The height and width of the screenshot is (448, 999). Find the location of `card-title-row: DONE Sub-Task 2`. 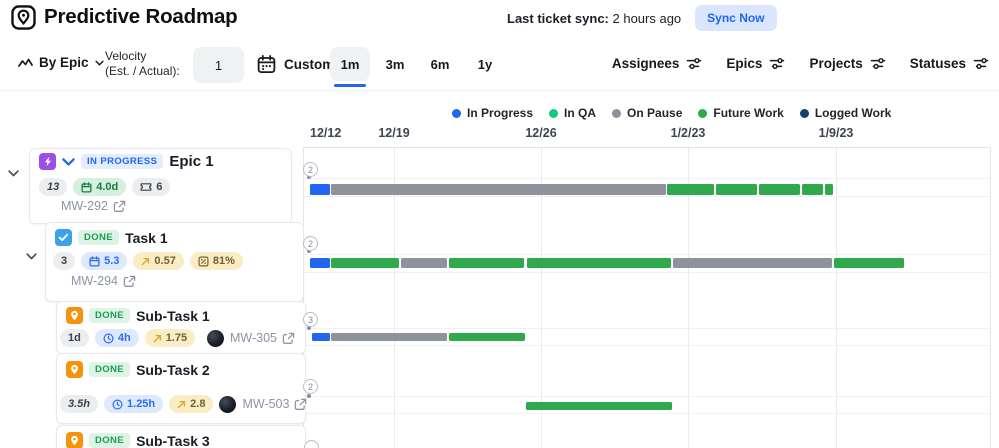

card-title-row: DONE Sub-Task 2 is located at coordinates (138, 369).